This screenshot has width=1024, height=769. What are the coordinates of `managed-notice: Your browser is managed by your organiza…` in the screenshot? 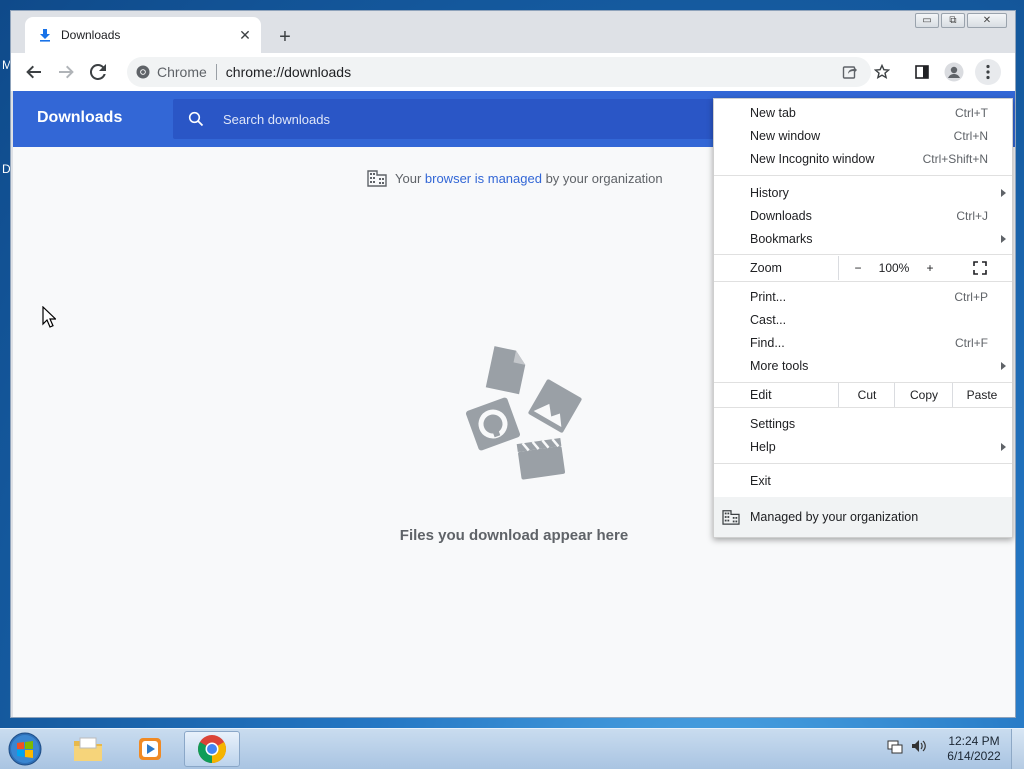 It's located at (515, 178).